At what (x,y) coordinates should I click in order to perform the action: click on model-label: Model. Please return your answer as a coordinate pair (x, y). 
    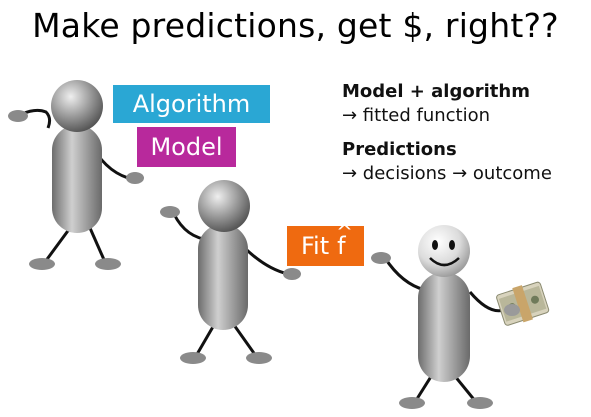
    Looking at the image, I should click on (186, 147).